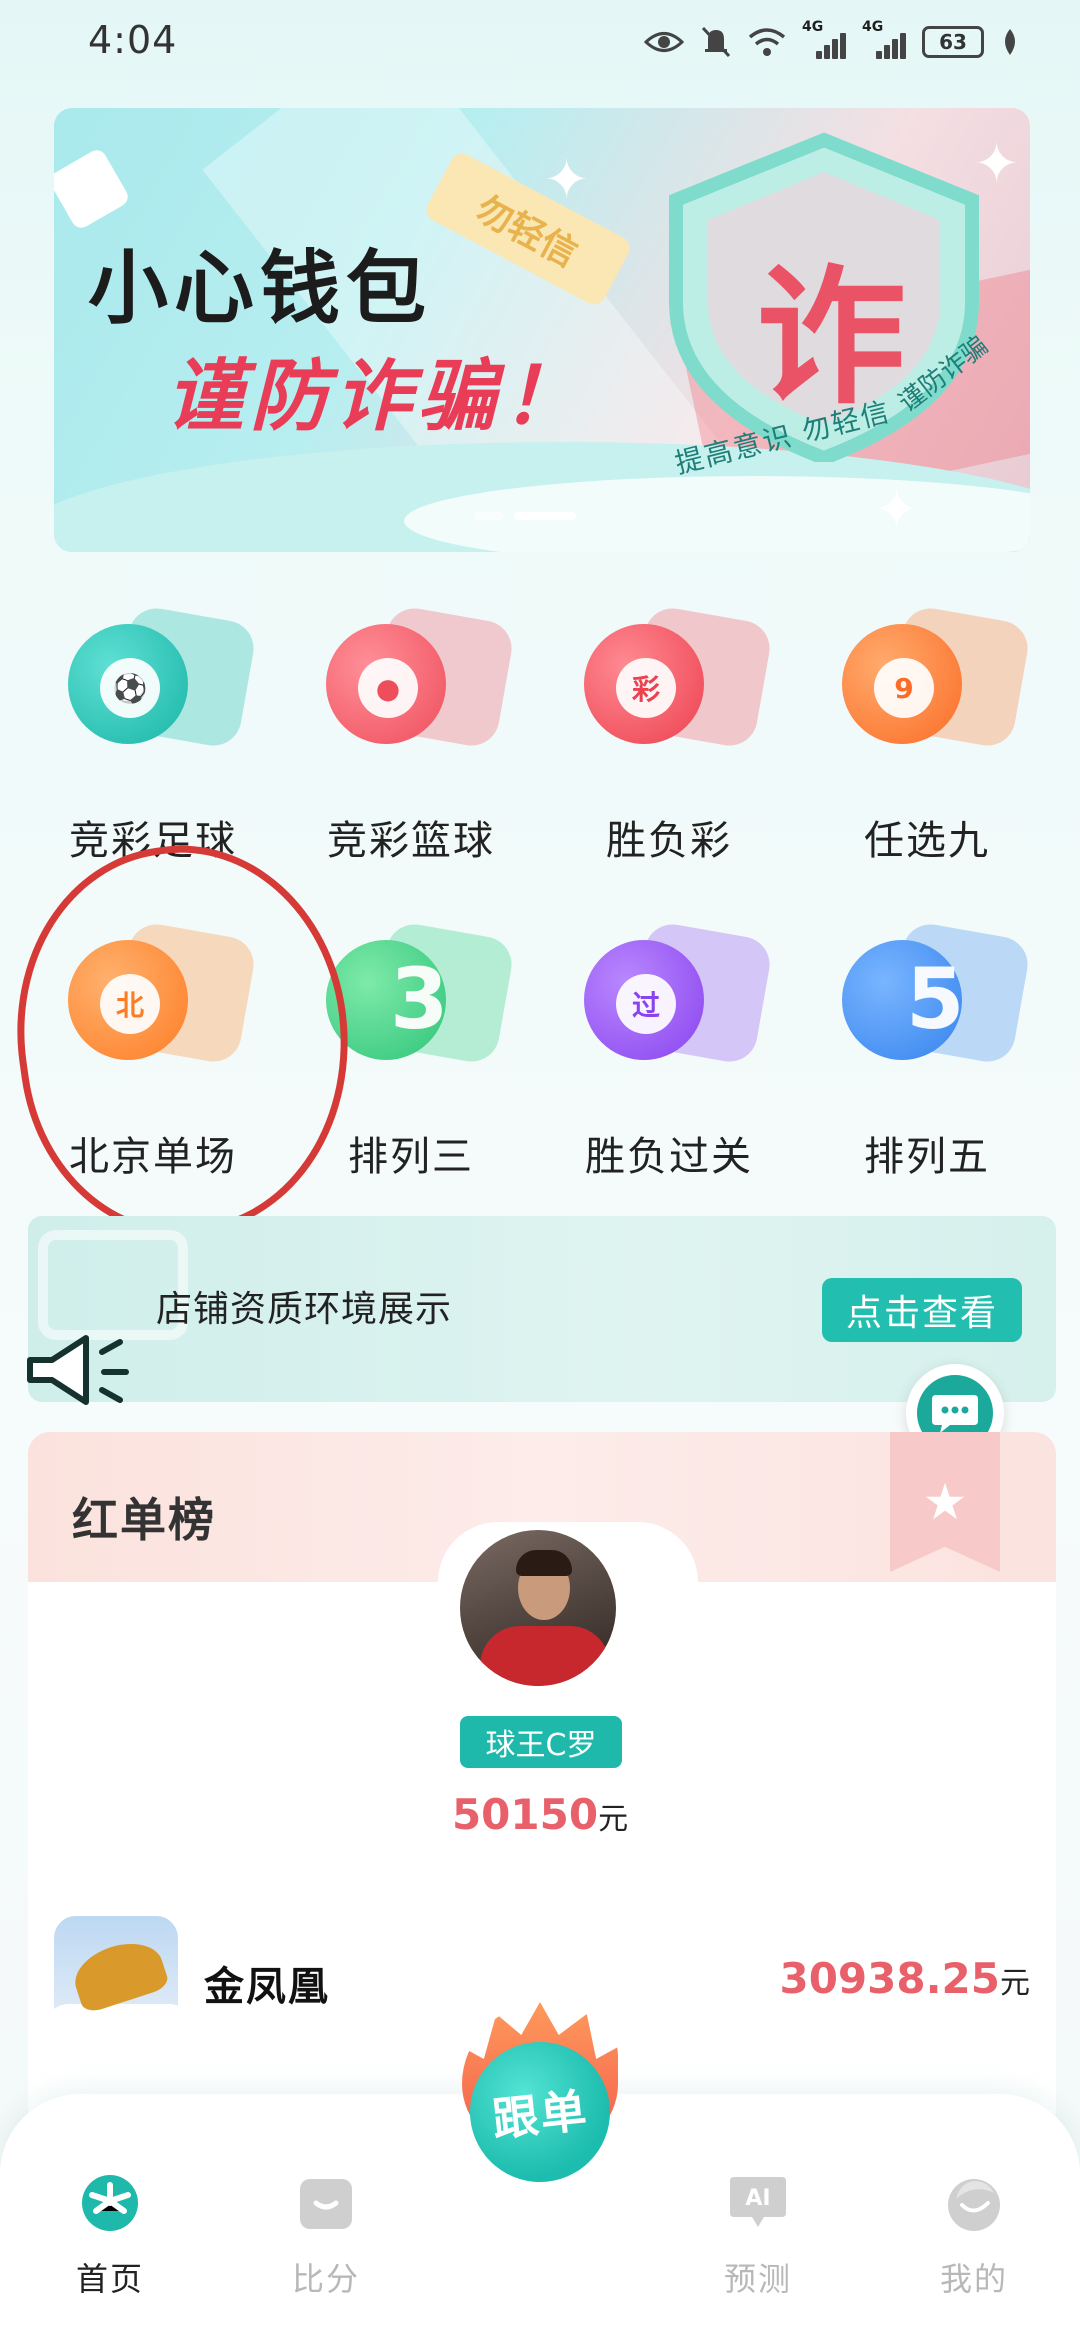  I want to click on battery-indicator: 63, so click(953, 42).